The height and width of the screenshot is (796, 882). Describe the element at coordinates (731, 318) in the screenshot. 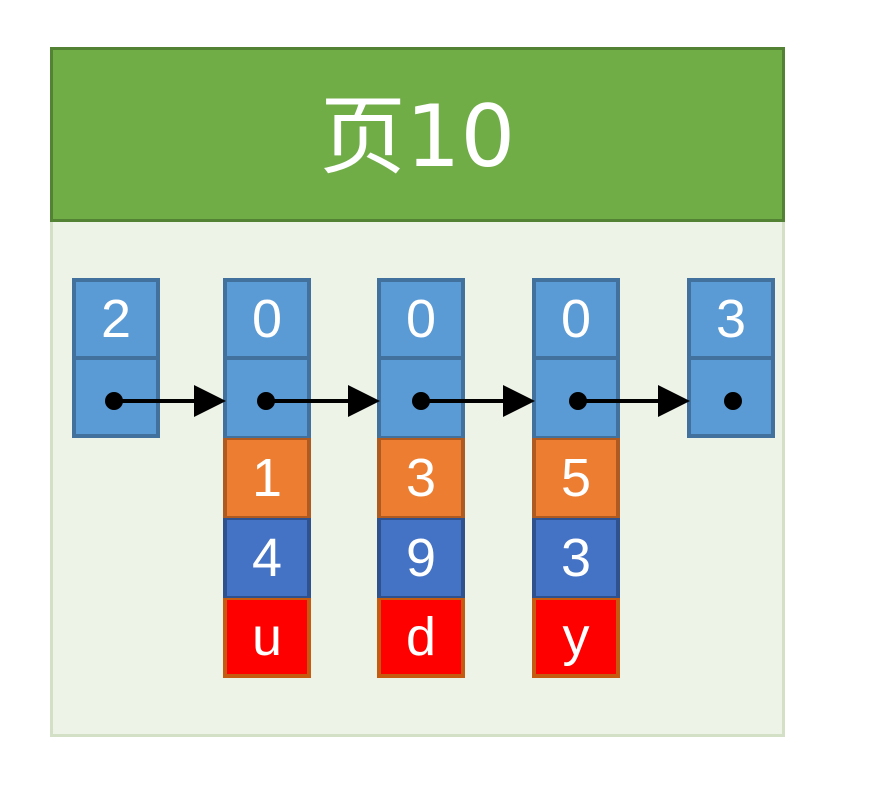

I see `record-header-cell: 3` at that location.